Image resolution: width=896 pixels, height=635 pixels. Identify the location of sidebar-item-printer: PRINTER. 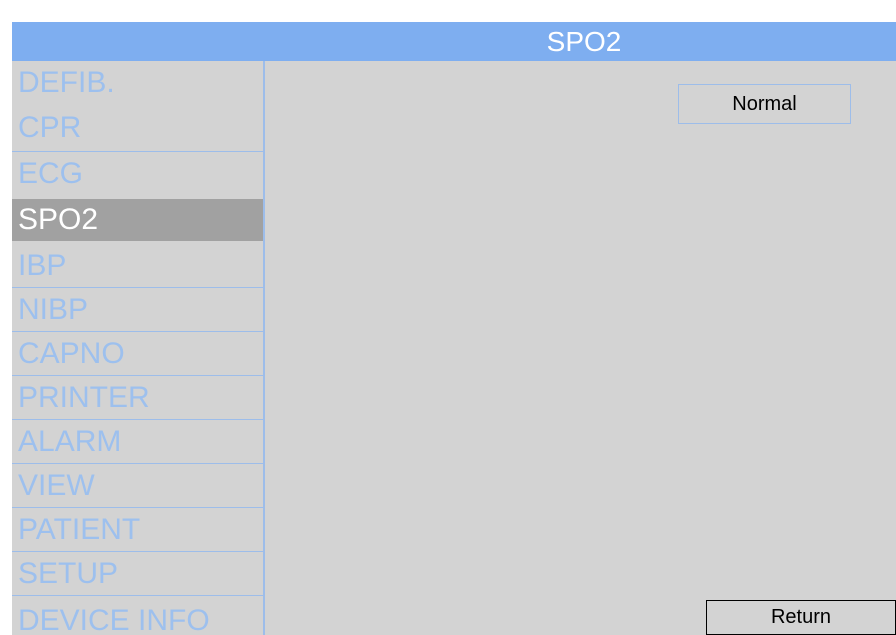
(137, 398).